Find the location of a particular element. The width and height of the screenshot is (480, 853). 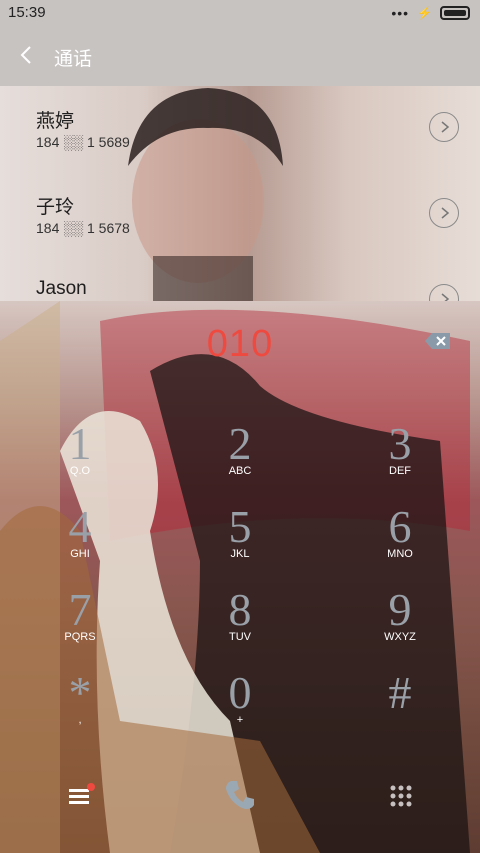

dial-input-display: 010 is located at coordinates (240, 344).